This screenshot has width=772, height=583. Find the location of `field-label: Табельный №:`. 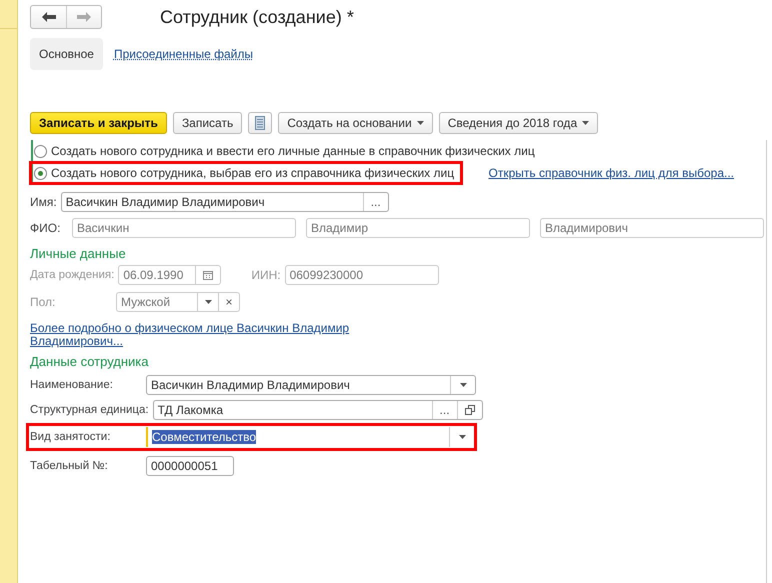

field-label: Табельный №: is located at coordinates (69, 466).